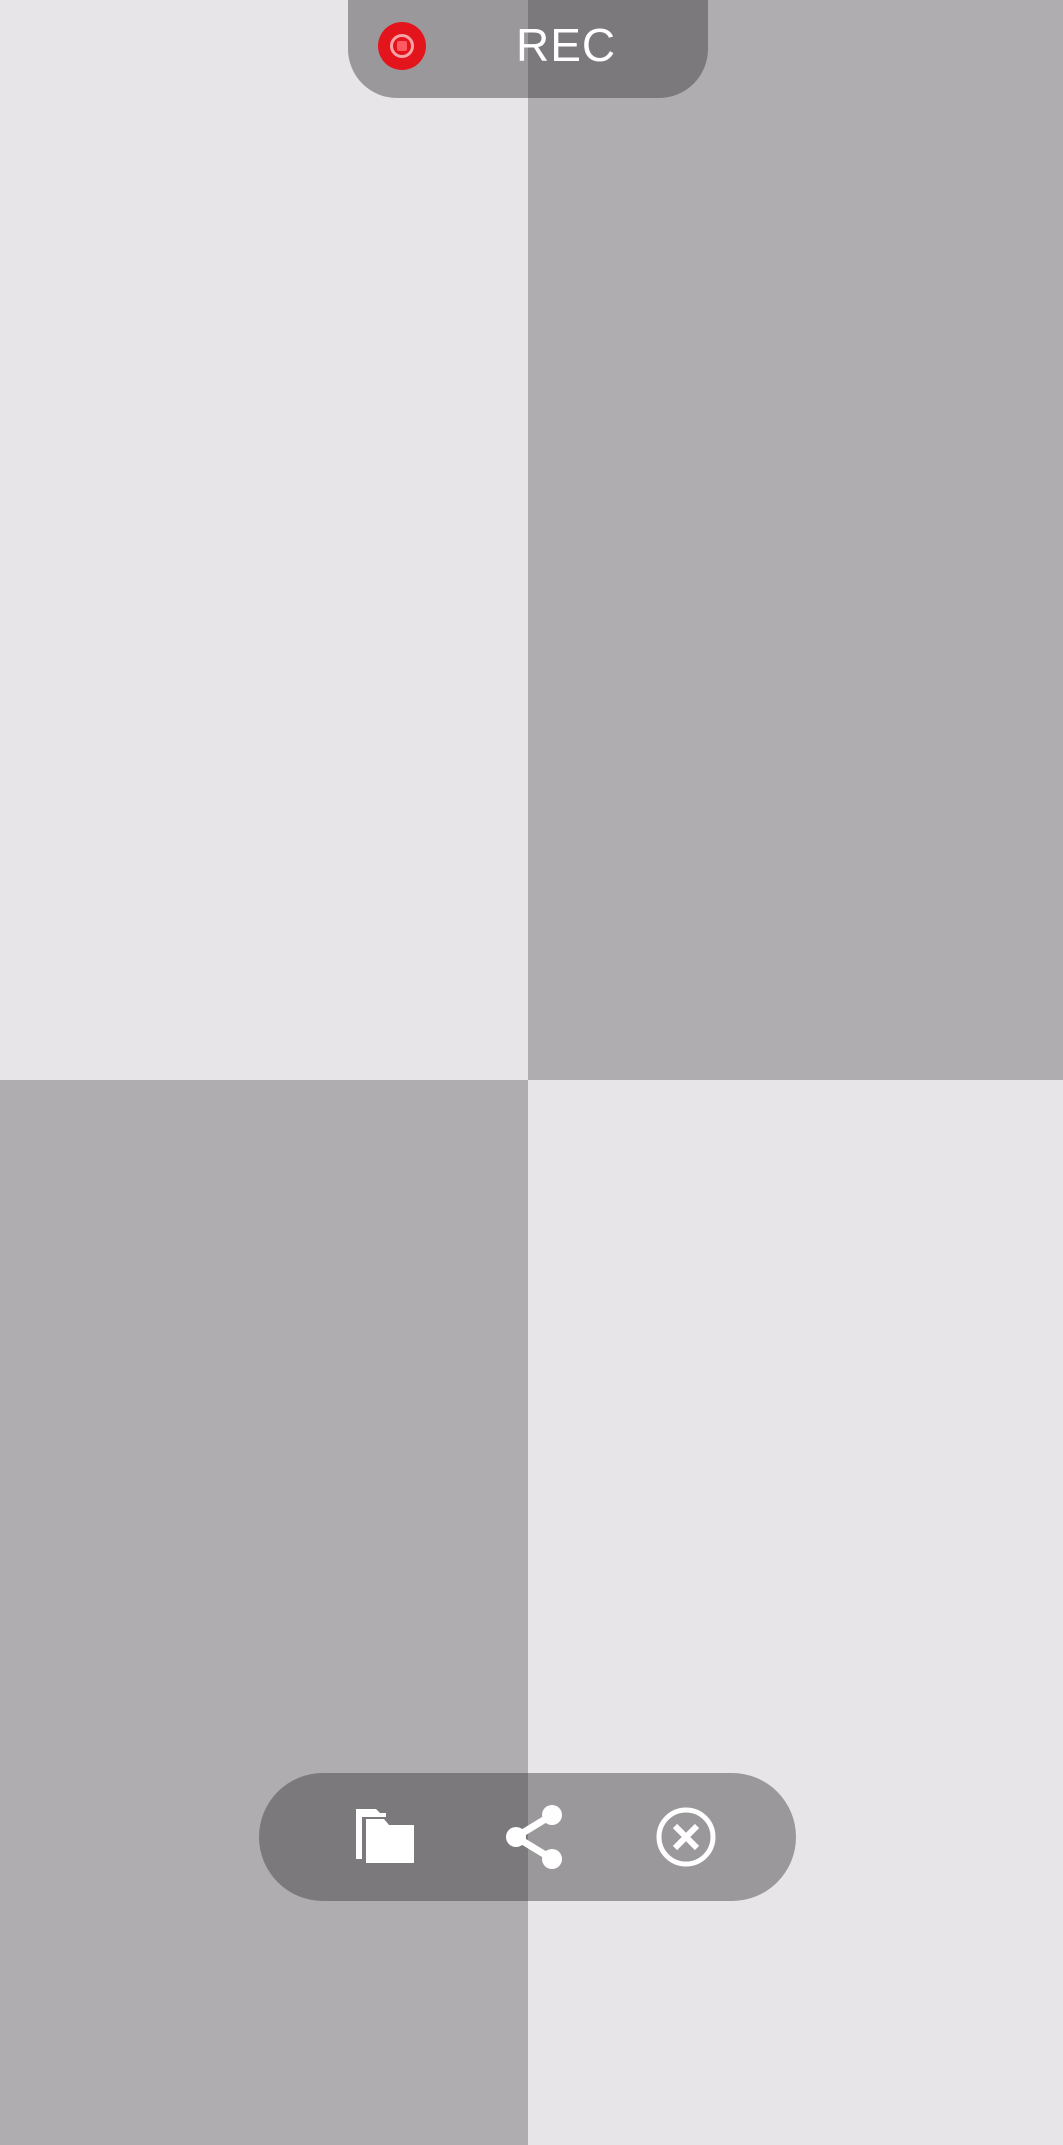  I want to click on record-stop-icon, so click(402, 46).